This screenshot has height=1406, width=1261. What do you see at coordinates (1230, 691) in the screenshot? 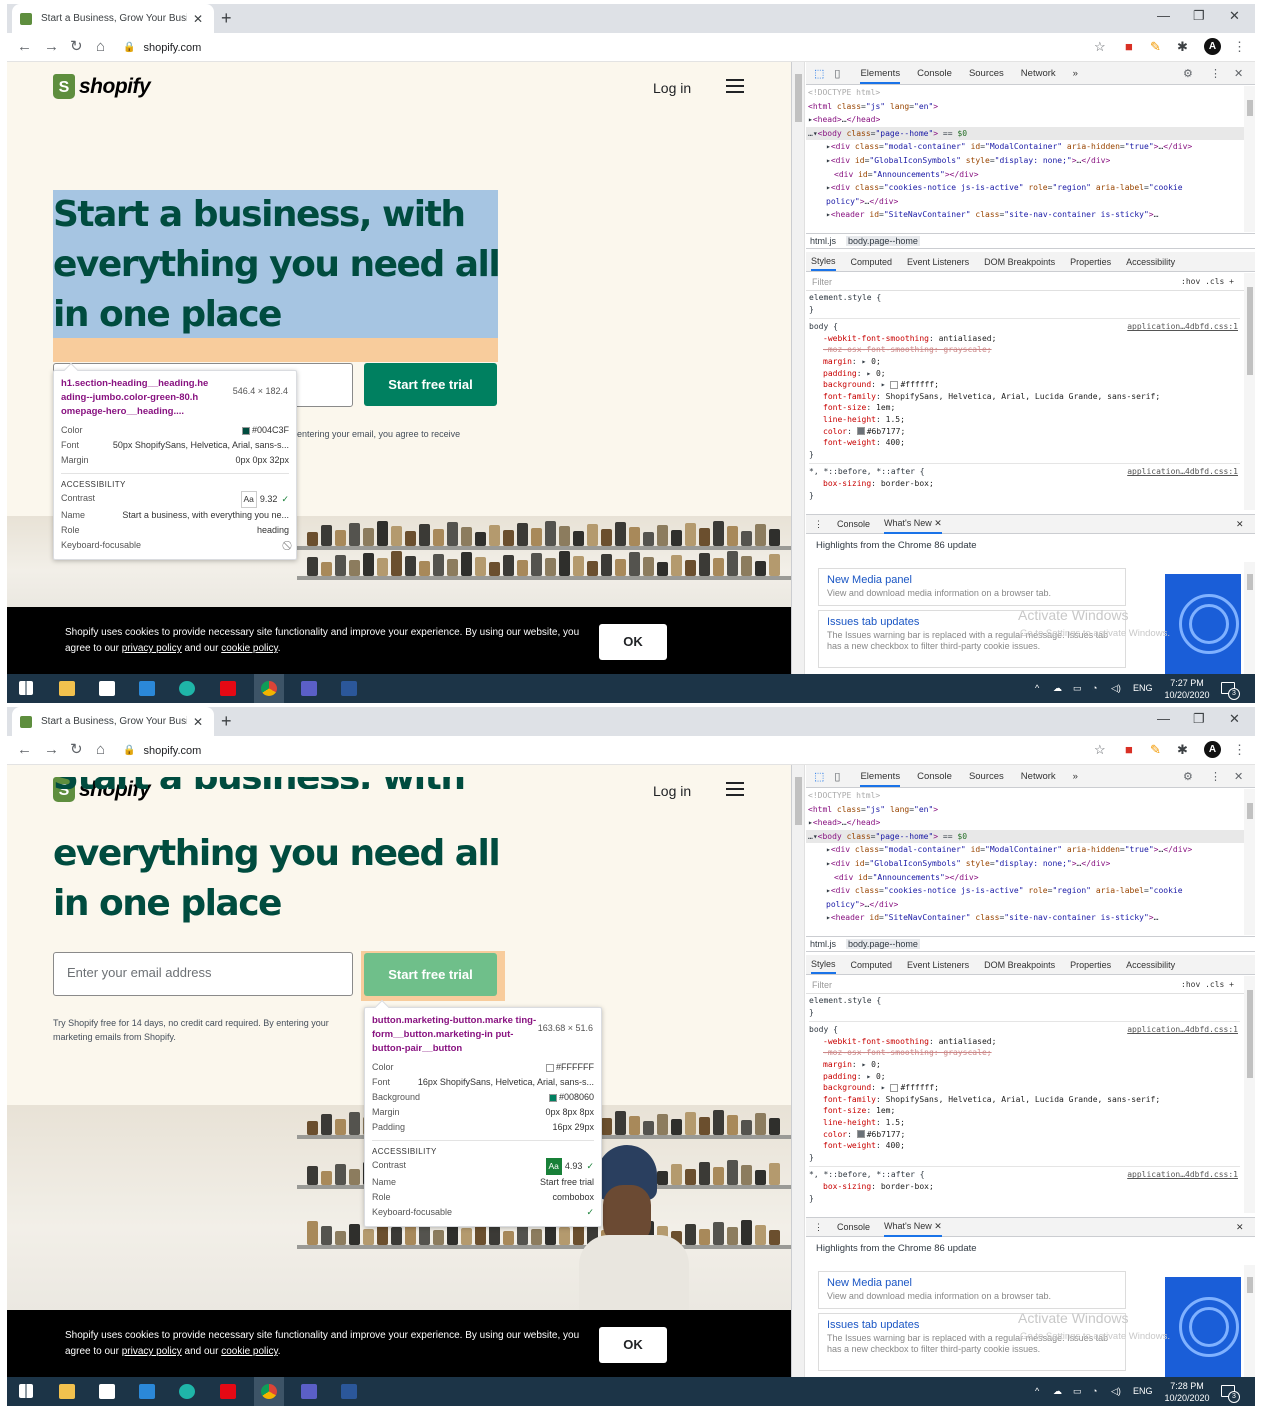
I see `notification-icon` at bounding box center [1230, 691].